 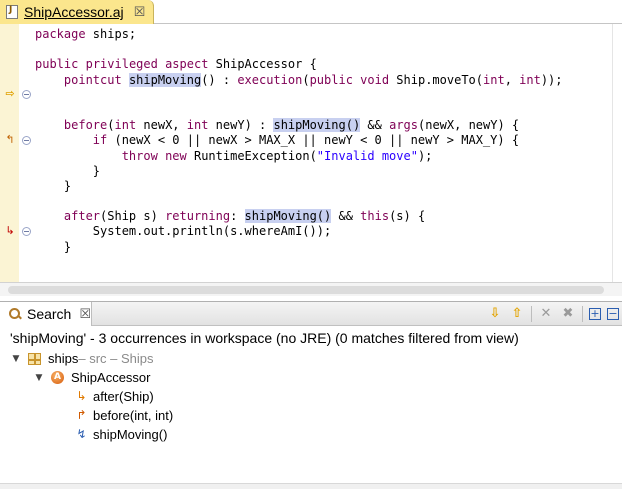 I want to click on member-label: shipMoving(), so click(x=130, y=434).